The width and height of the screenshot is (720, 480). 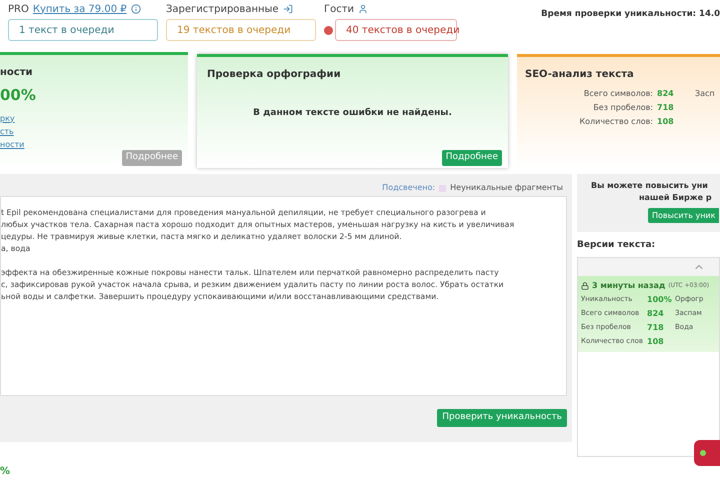 I want to click on legend-text: Неуникальные фрагменты, so click(x=506, y=188).